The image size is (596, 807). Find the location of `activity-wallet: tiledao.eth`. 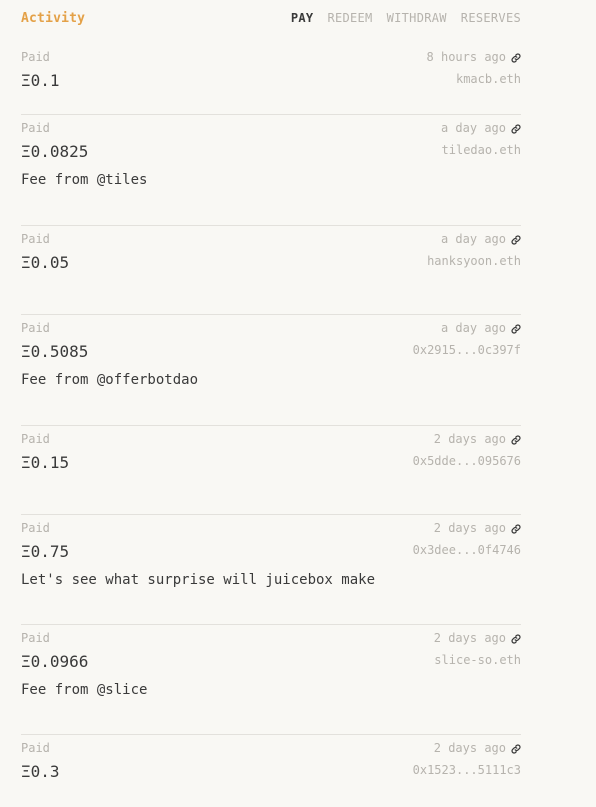

activity-wallet: tiledao.eth is located at coordinates (481, 150).